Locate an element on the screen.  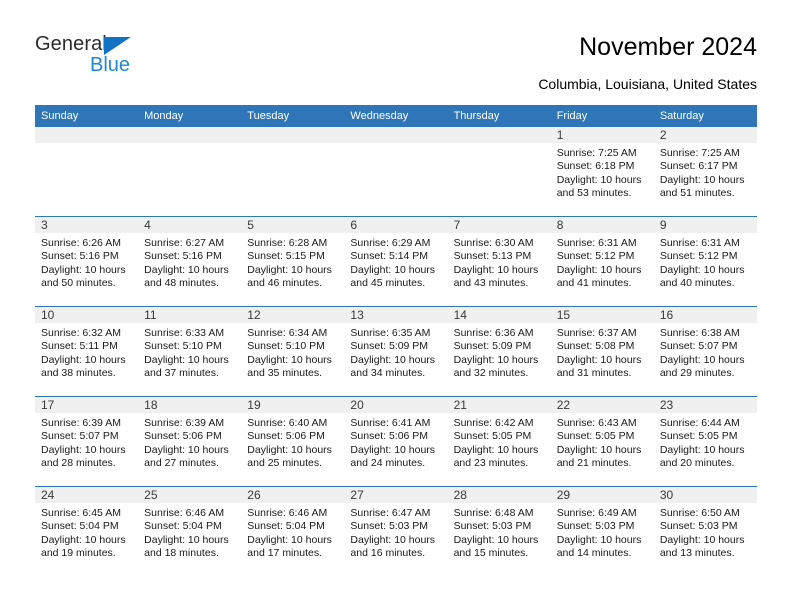
daylight-duration-line2: and 41 minutes. is located at coordinates (594, 283).